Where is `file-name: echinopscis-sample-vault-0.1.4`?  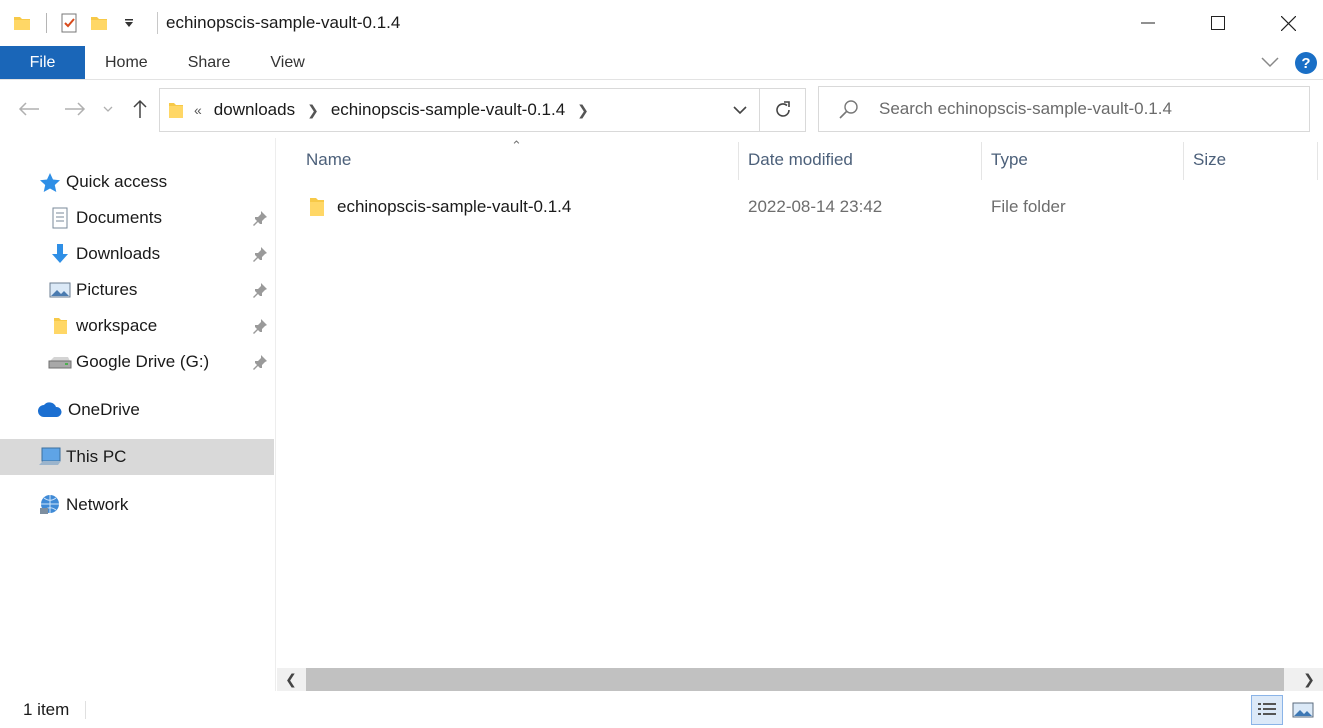
file-name: echinopscis-sample-vault-0.1.4 is located at coordinates (454, 207).